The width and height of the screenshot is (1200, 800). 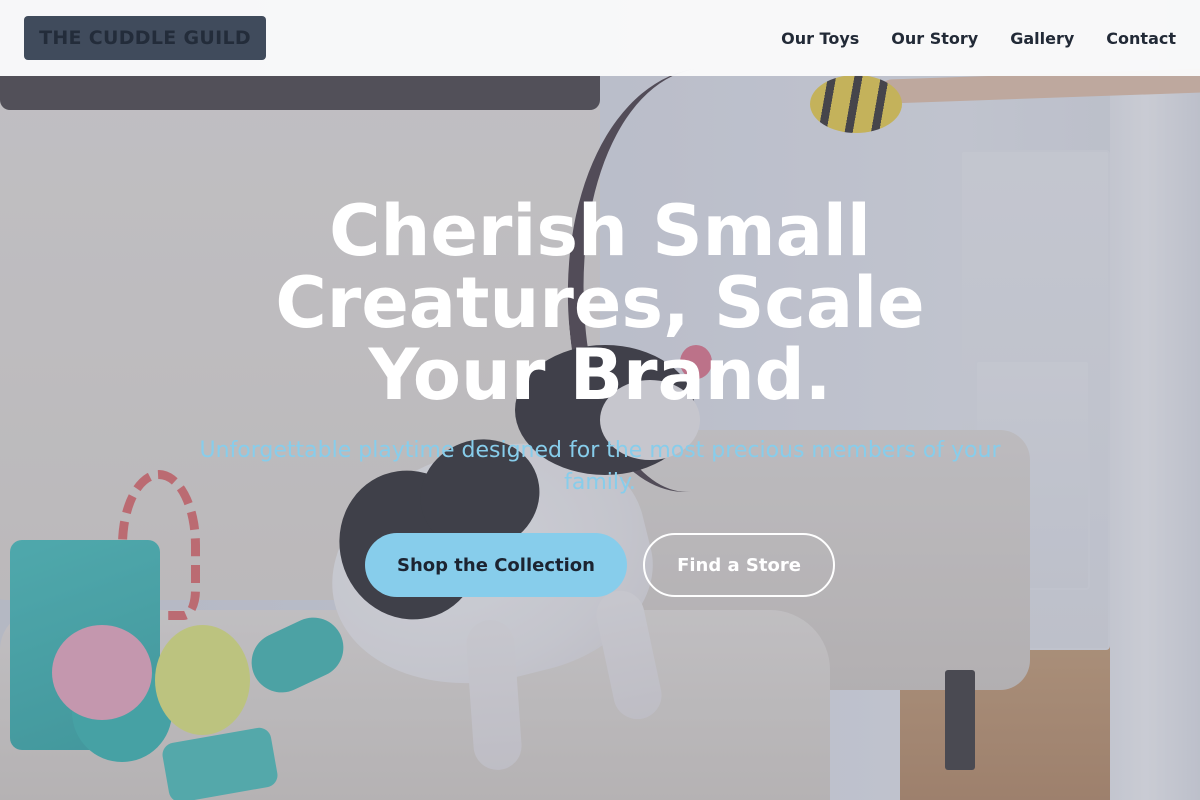 What do you see at coordinates (739, 565) in the screenshot?
I see `find-store-button: Find a Store` at bounding box center [739, 565].